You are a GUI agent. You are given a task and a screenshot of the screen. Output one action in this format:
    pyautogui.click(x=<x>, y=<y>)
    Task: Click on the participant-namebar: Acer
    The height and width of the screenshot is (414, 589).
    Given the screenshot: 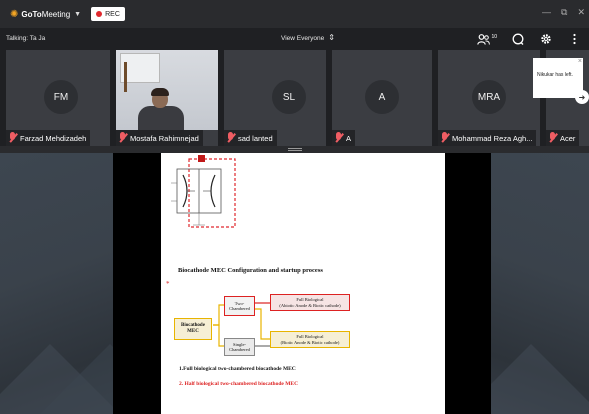 What is the action you would take?
    pyautogui.click(x=563, y=138)
    